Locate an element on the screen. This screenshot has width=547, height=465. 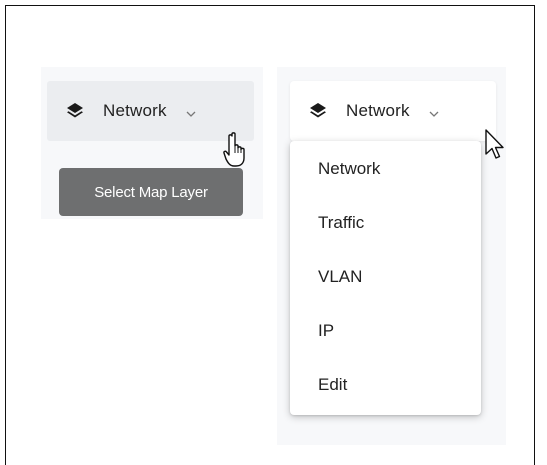
arrow-pointer-cursor-icon is located at coordinates (494, 144).